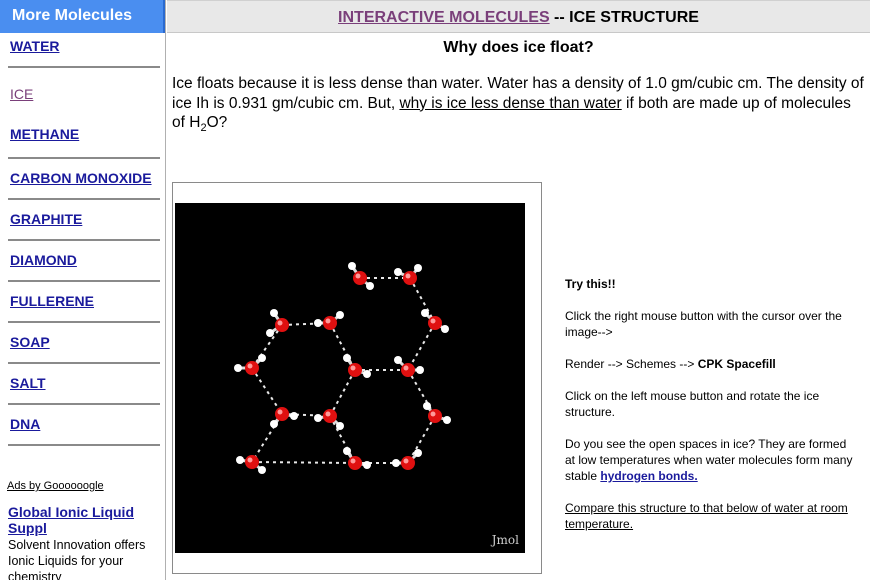 The width and height of the screenshot is (870, 580). Describe the element at coordinates (44, 134) in the screenshot. I see `nav-link-methane: METHANE` at that location.